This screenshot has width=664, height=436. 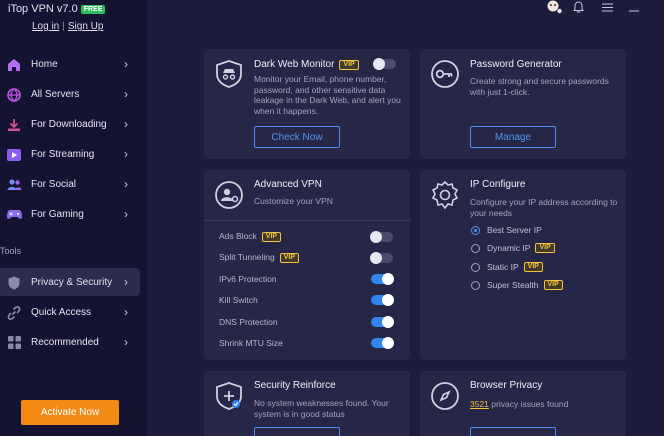 I want to click on radio-label: Best Server IP, so click(x=514, y=230).